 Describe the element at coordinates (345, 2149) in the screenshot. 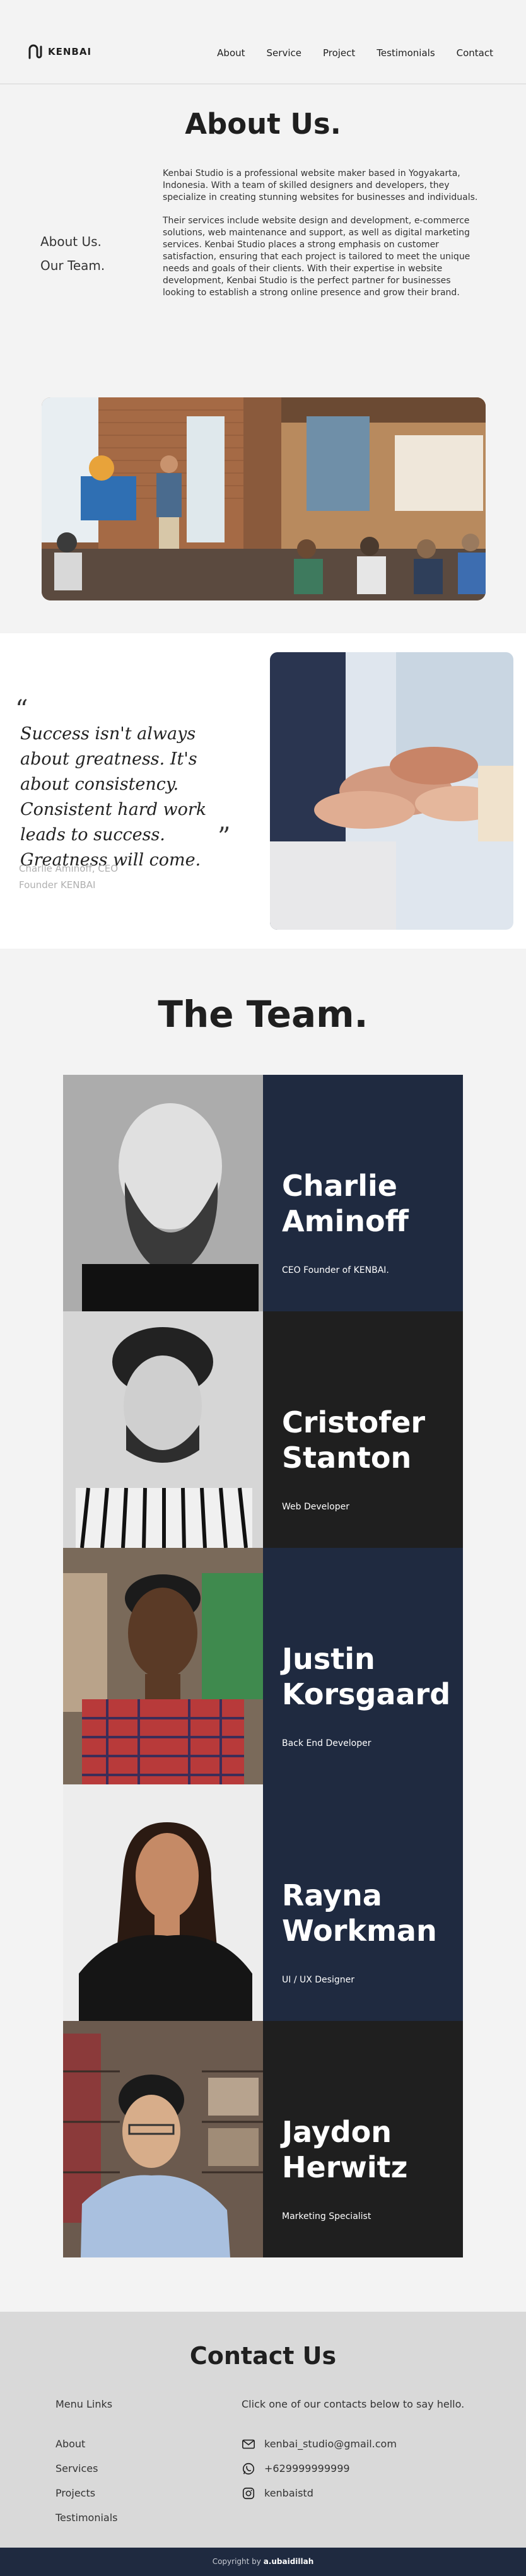

I see `member-name: Jaydon Herwitz` at that location.